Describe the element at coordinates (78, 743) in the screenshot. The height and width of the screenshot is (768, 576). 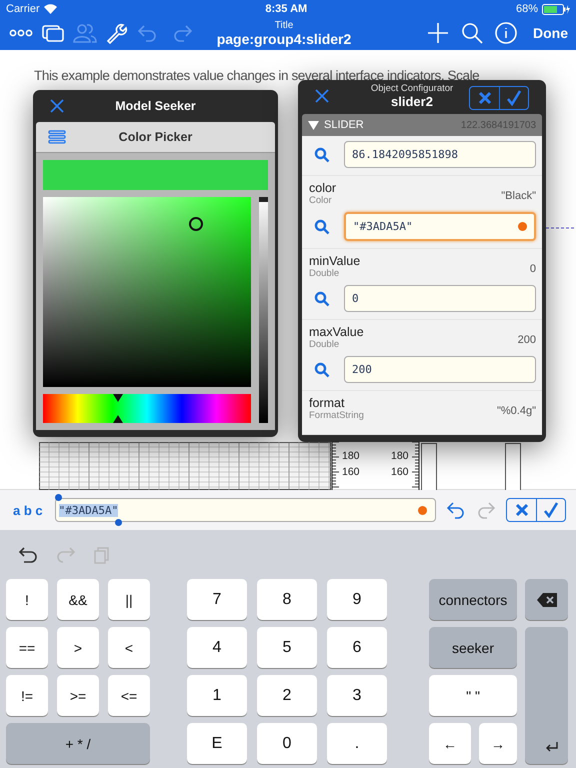
I see `keyboard-key: + * /` at that location.